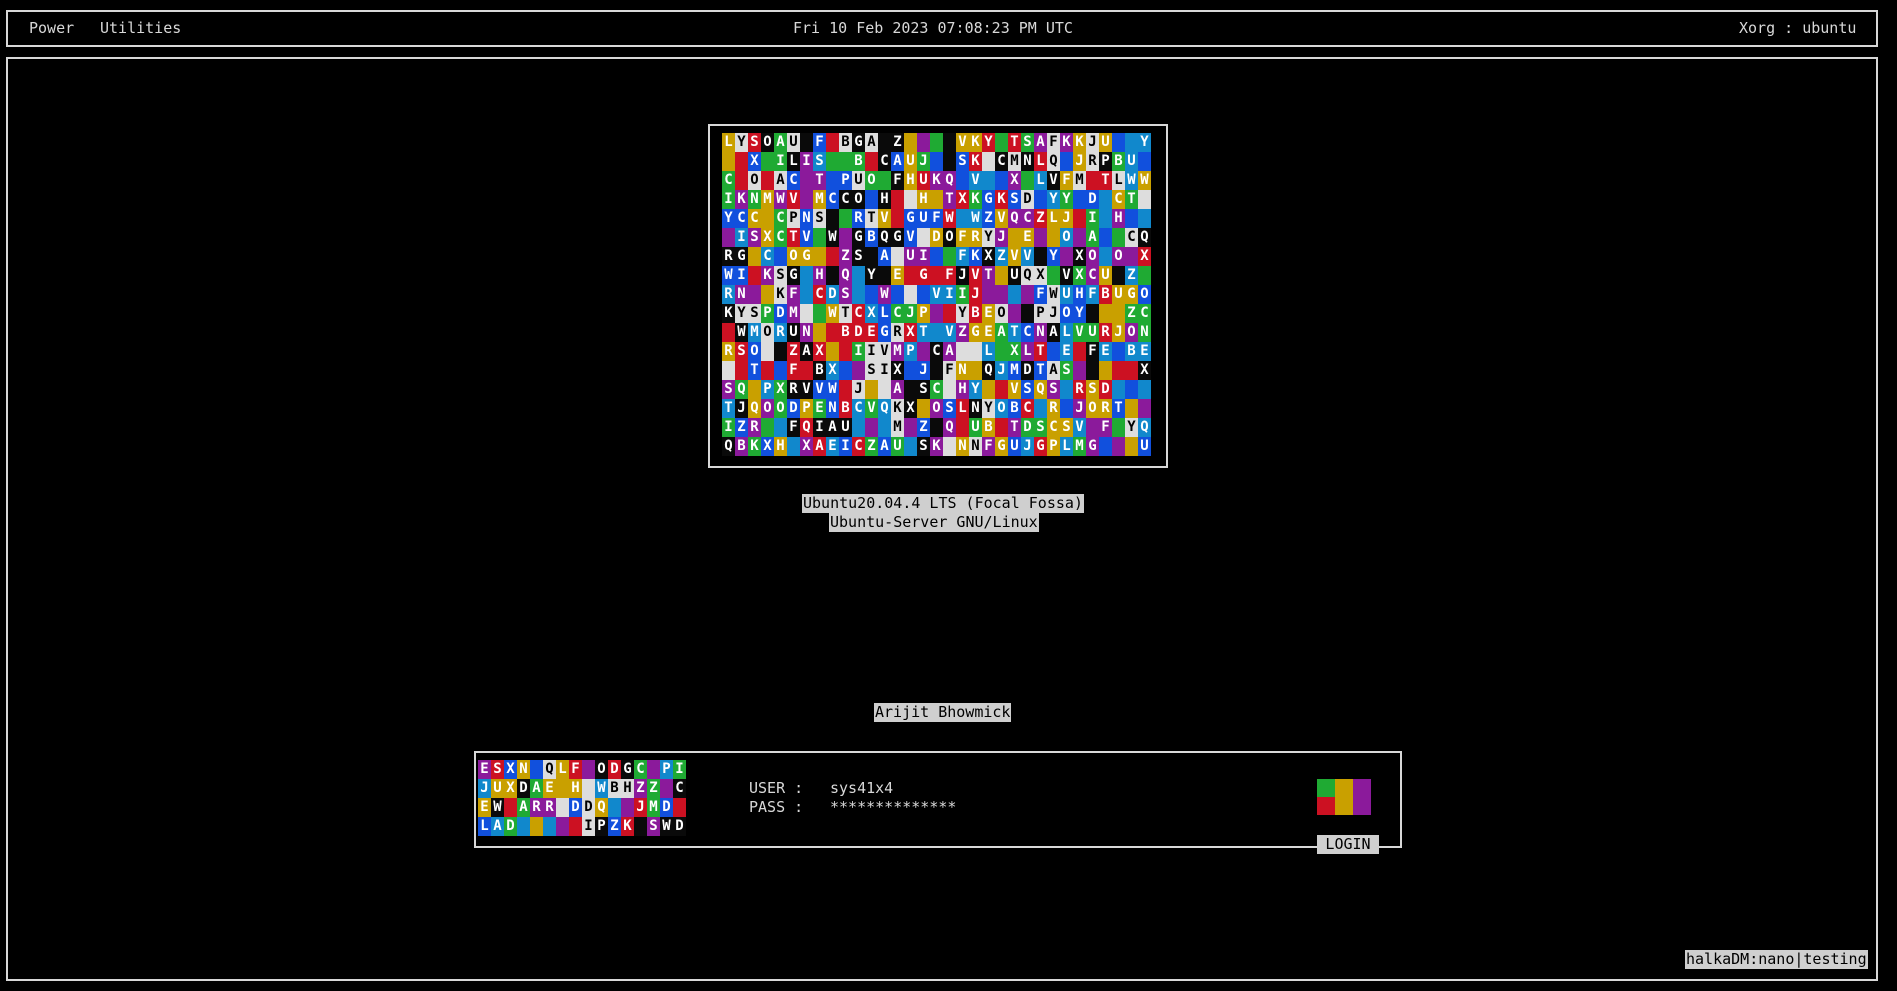 The height and width of the screenshot is (991, 1897). What do you see at coordinates (861, 788) in the screenshot?
I see `username-input: sys41x4` at bounding box center [861, 788].